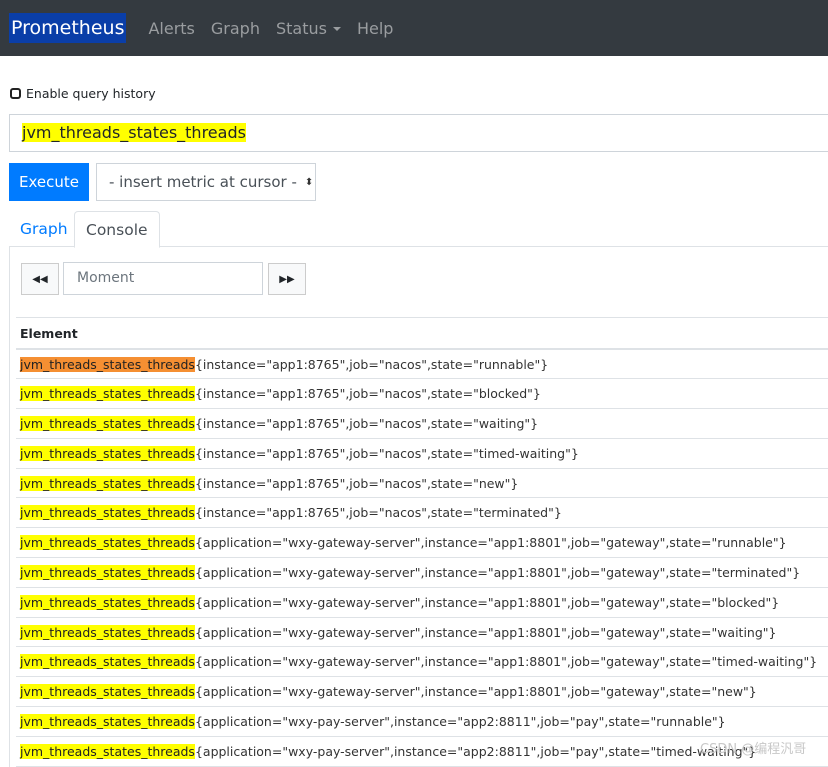 The width and height of the screenshot is (828, 767). What do you see at coordinates (375, 28) in the screenshot?
I see `nav-help: Help` at bounding box center [375, 28].